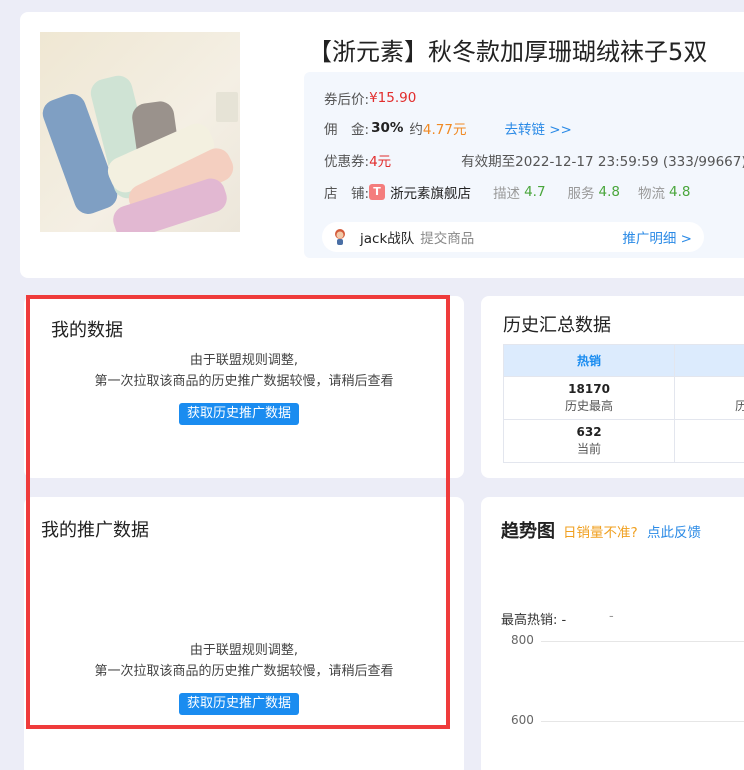 The image size is (744, 770). Describe the element at coordinates (522, 640) in the screenshot. I see `y-tick: 800` at that location.